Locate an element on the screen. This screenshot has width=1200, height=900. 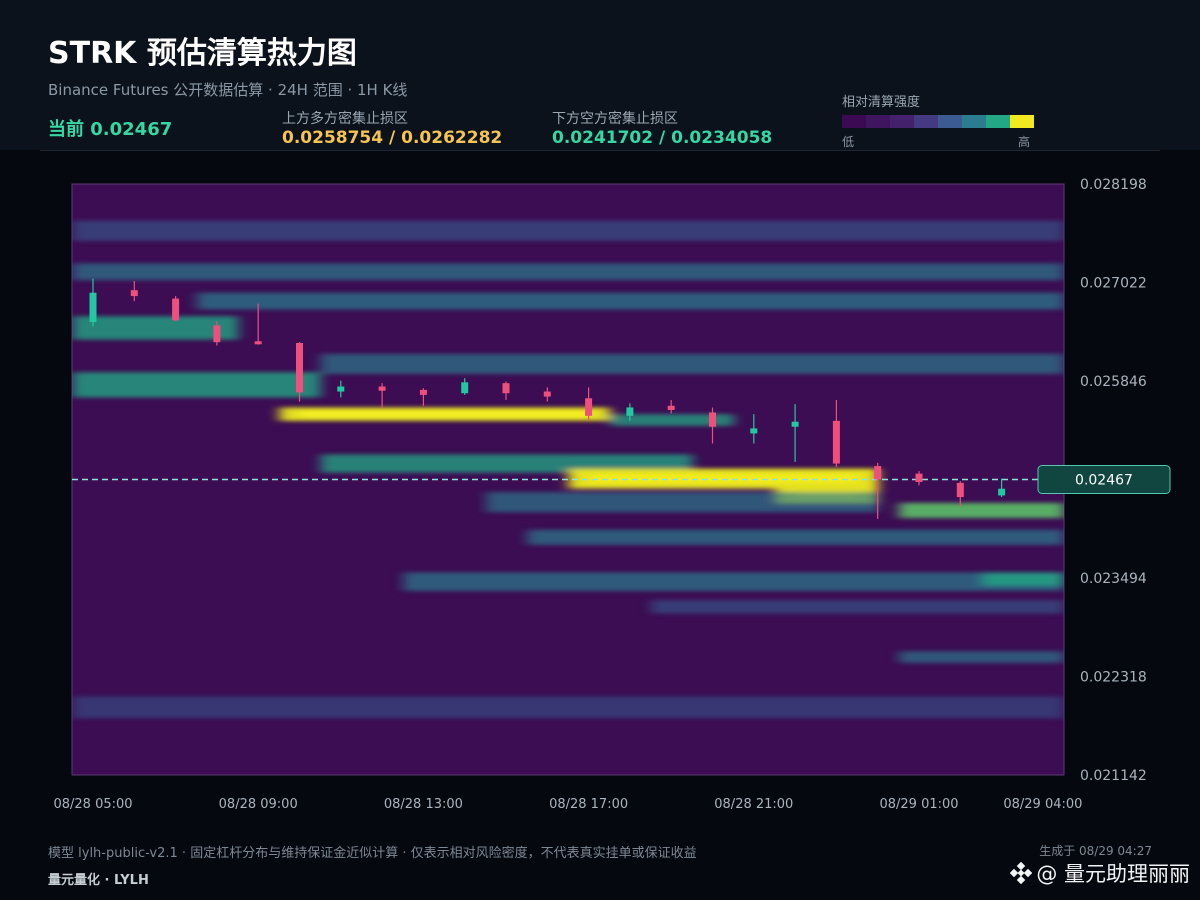
y-tick-label: 0.025846 is located at coordinates (1113, 382).